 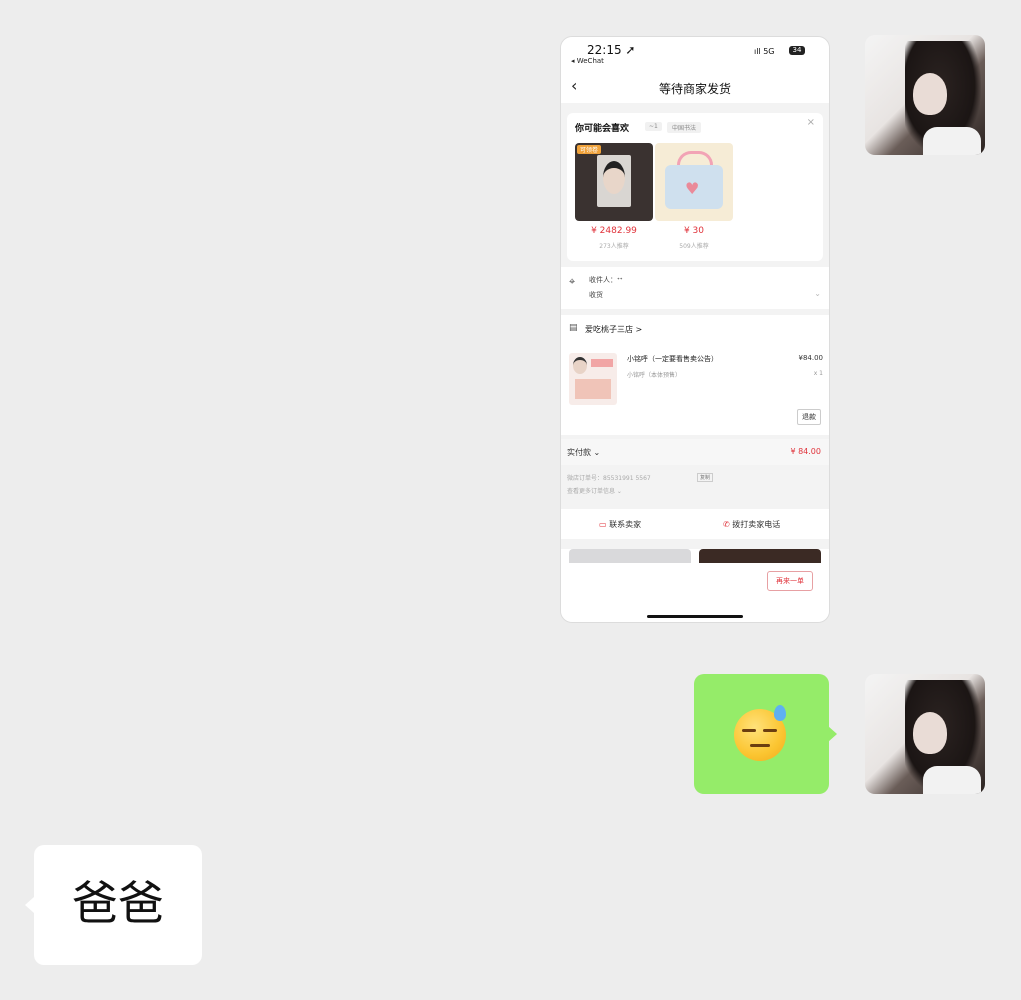 I want to click on message-text: 爸爸, so click(x=118, y=903).